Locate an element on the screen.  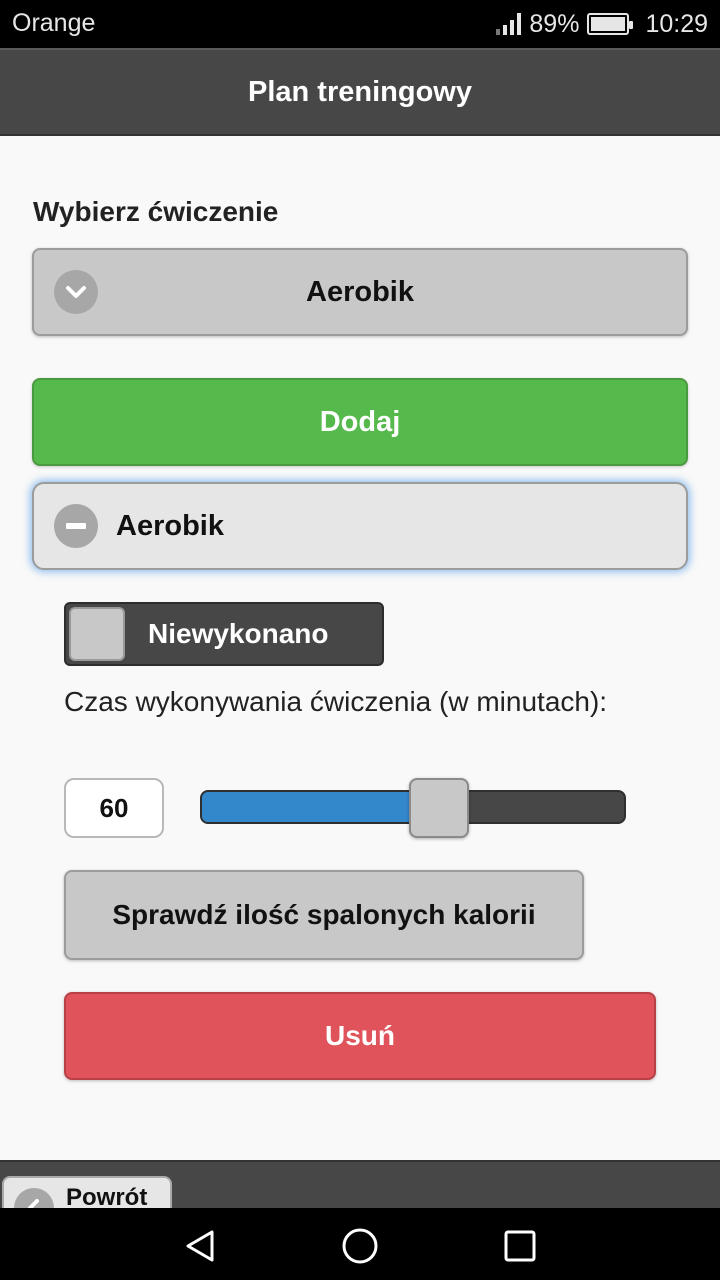
delete-button: Usuń is located at coordinates (360, 1036).